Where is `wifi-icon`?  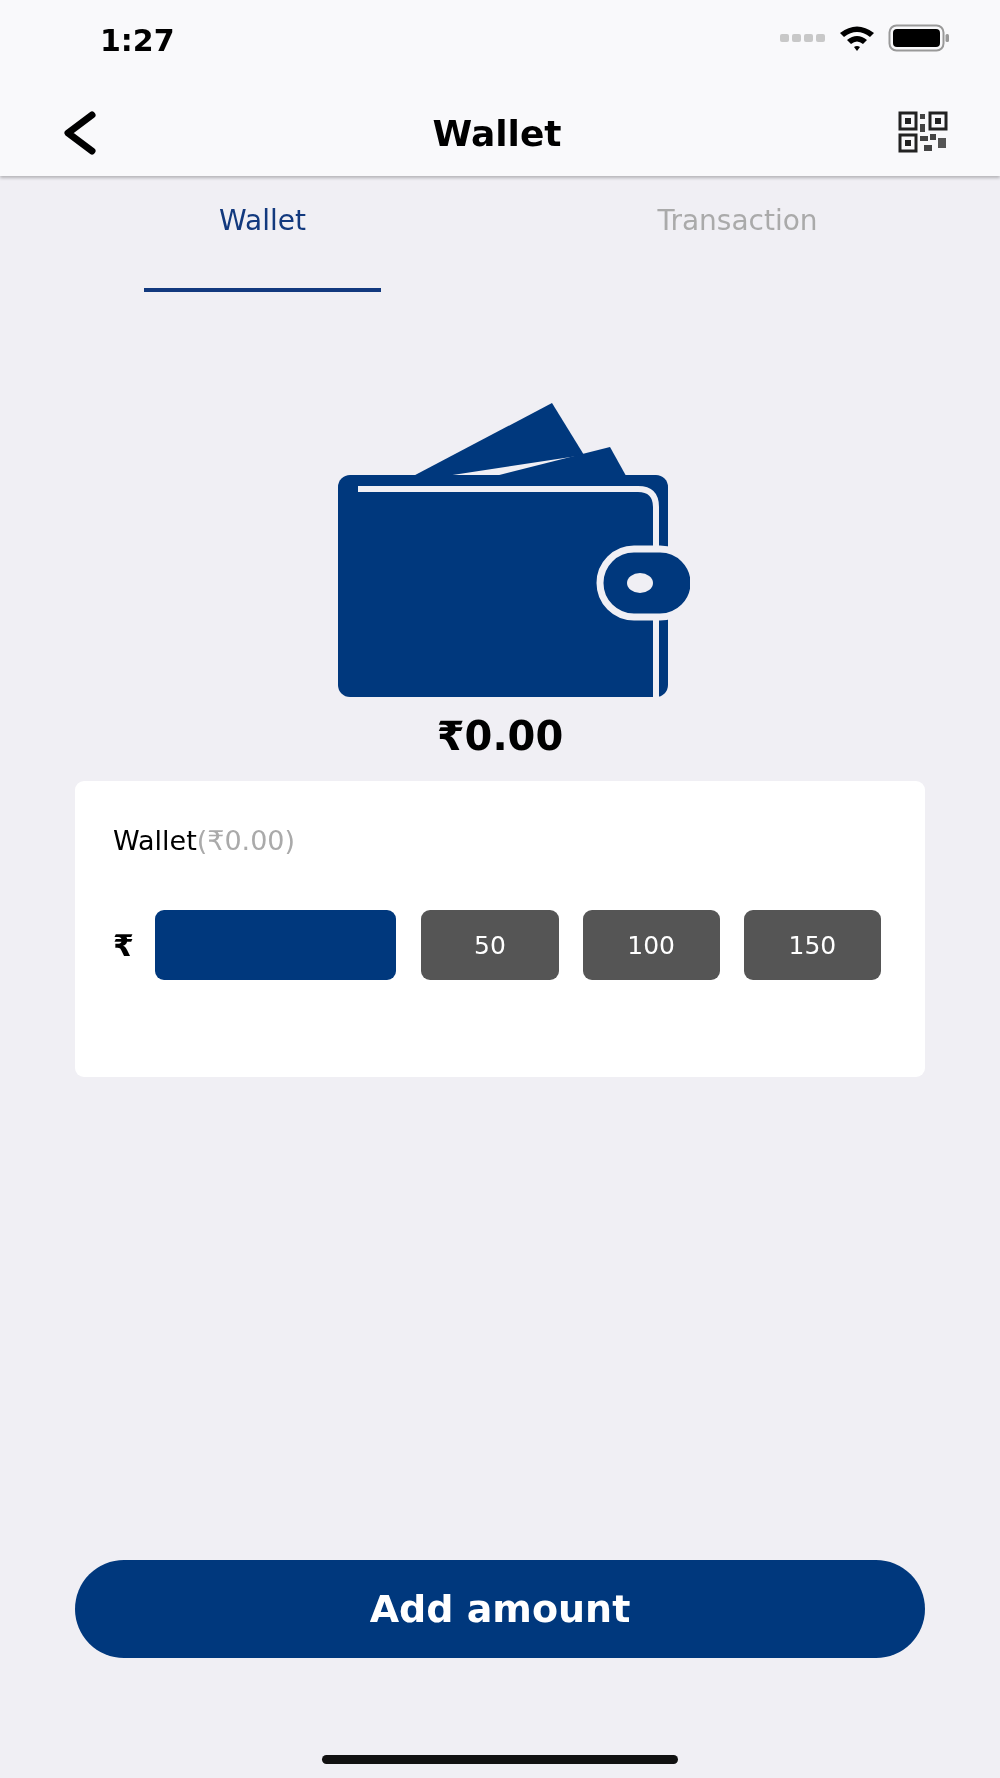 wifi-icon is located at coordinates (857, 38).